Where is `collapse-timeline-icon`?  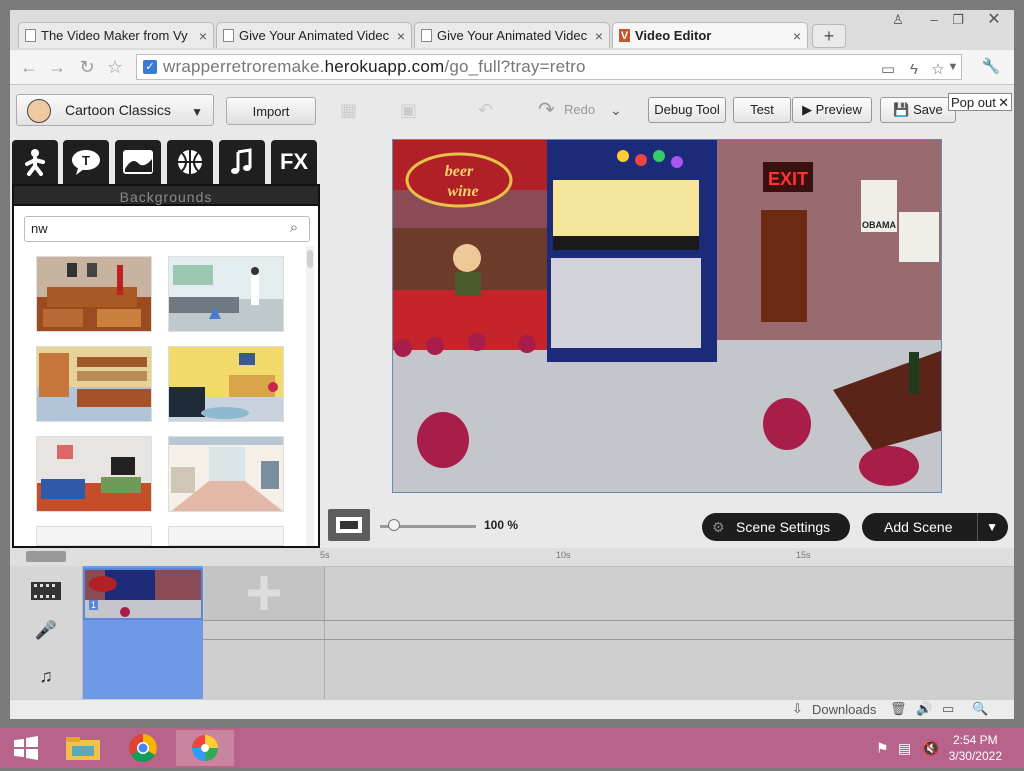
collapse-timeline-icon is located at coordinates (46, 556).